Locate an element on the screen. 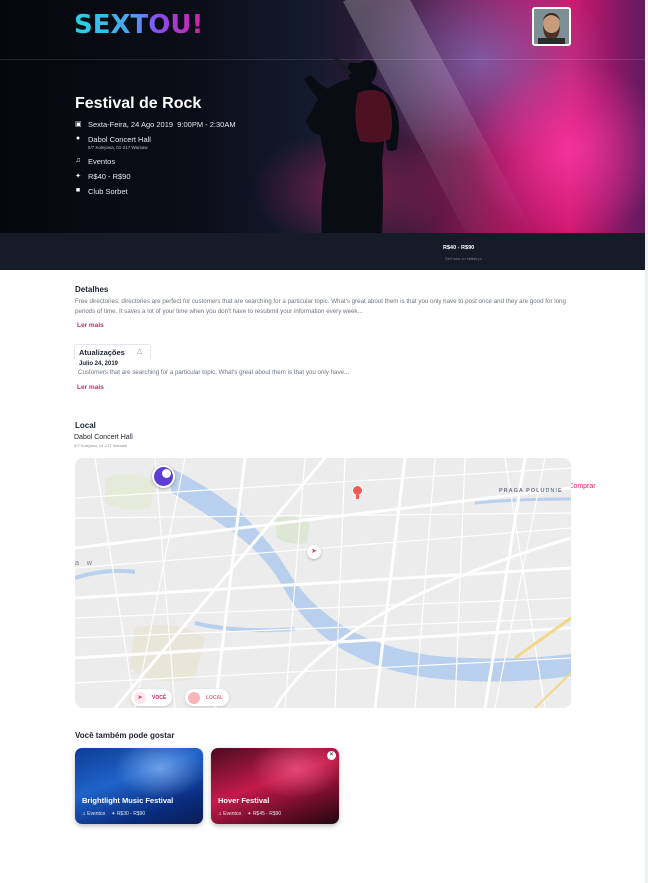 Image resolution: width=648 pixels, height=883 pixels. details-heading: Detalhes is located at coordinates (92, 289).